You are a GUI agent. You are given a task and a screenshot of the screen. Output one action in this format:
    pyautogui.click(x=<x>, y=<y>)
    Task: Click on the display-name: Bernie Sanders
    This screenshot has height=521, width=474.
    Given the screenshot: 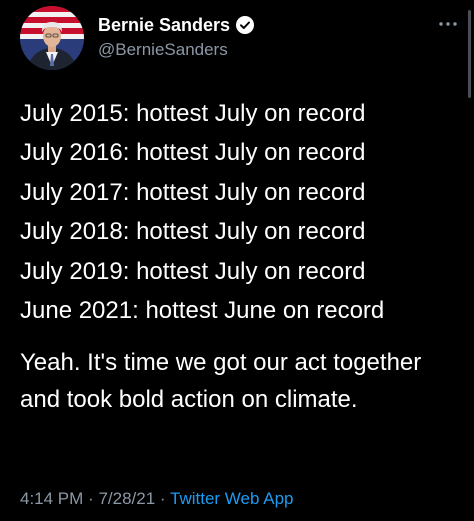 What is the action you would take?
    pyautogui.click(x=164, y=25)
    